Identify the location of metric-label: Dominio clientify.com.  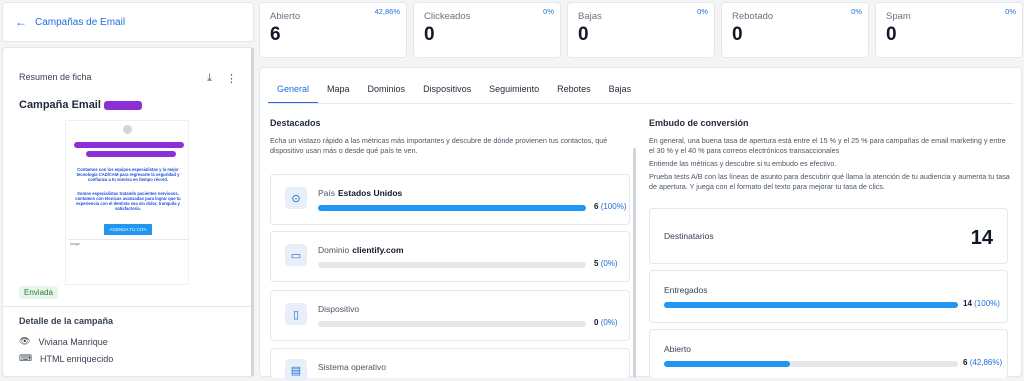
(361, 250).